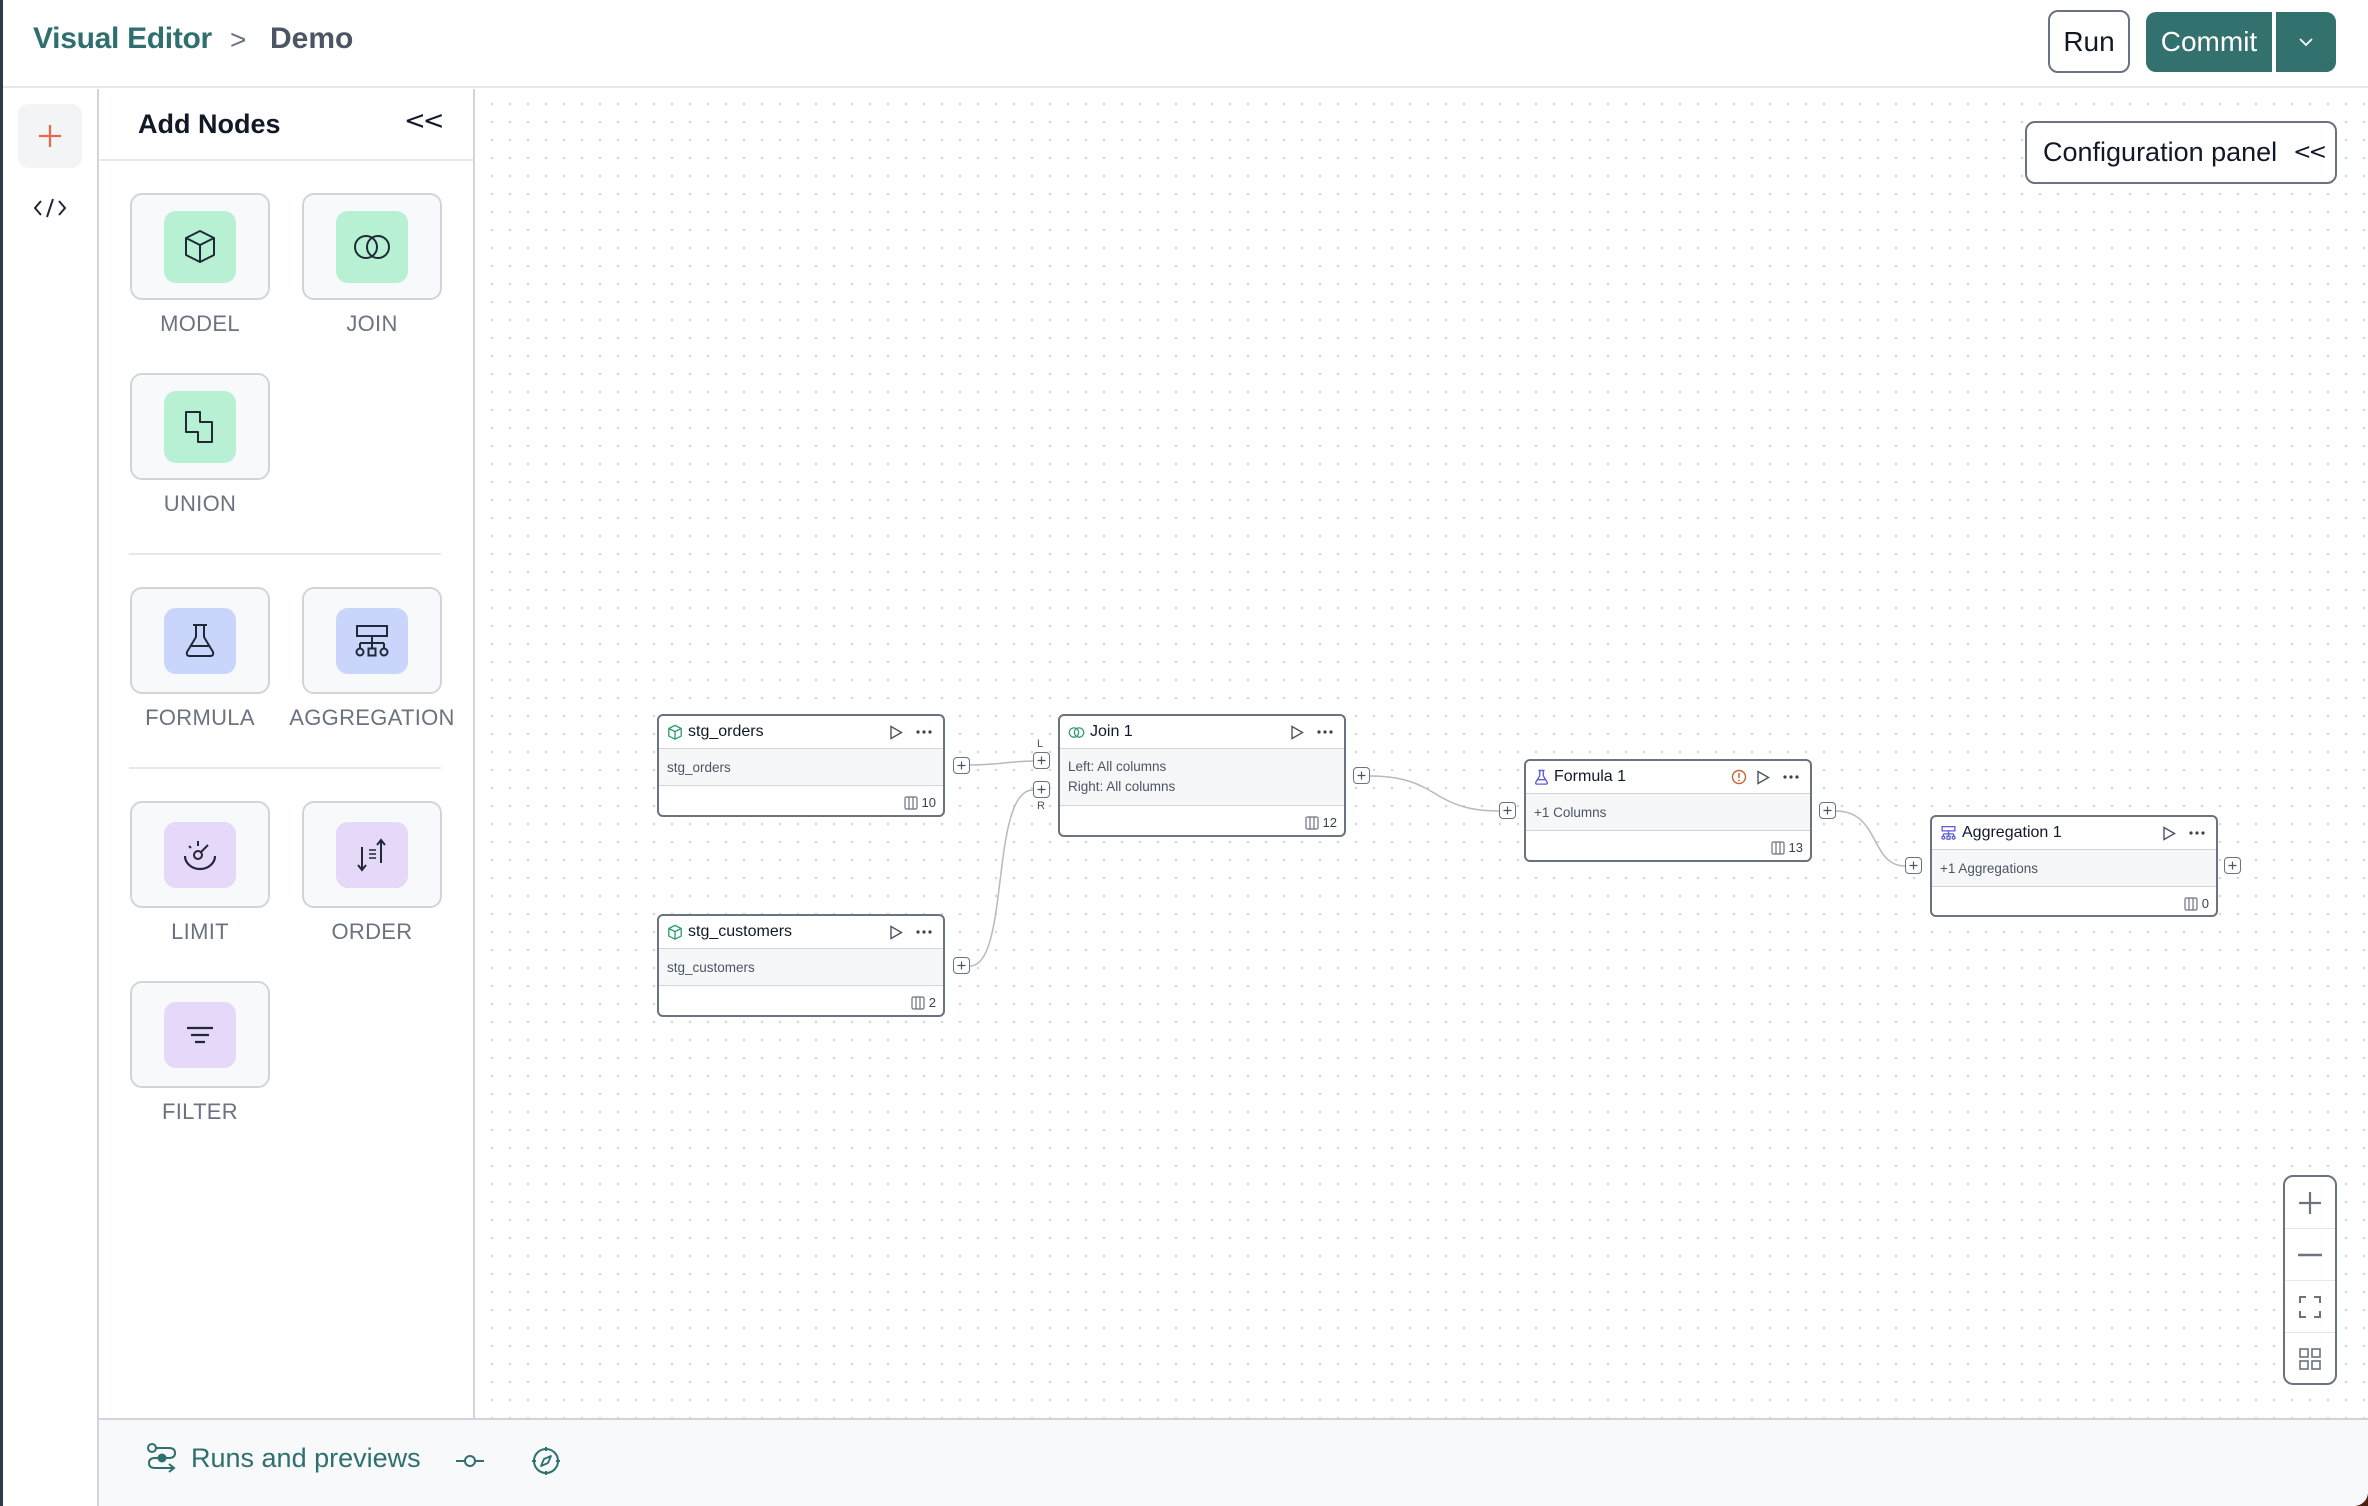 The height and width of the screenshot is (1506, 2368). Describe the element at coordinates (200, 503) in the screenshot. I see `node-tile-union-label: UNION` at that location.